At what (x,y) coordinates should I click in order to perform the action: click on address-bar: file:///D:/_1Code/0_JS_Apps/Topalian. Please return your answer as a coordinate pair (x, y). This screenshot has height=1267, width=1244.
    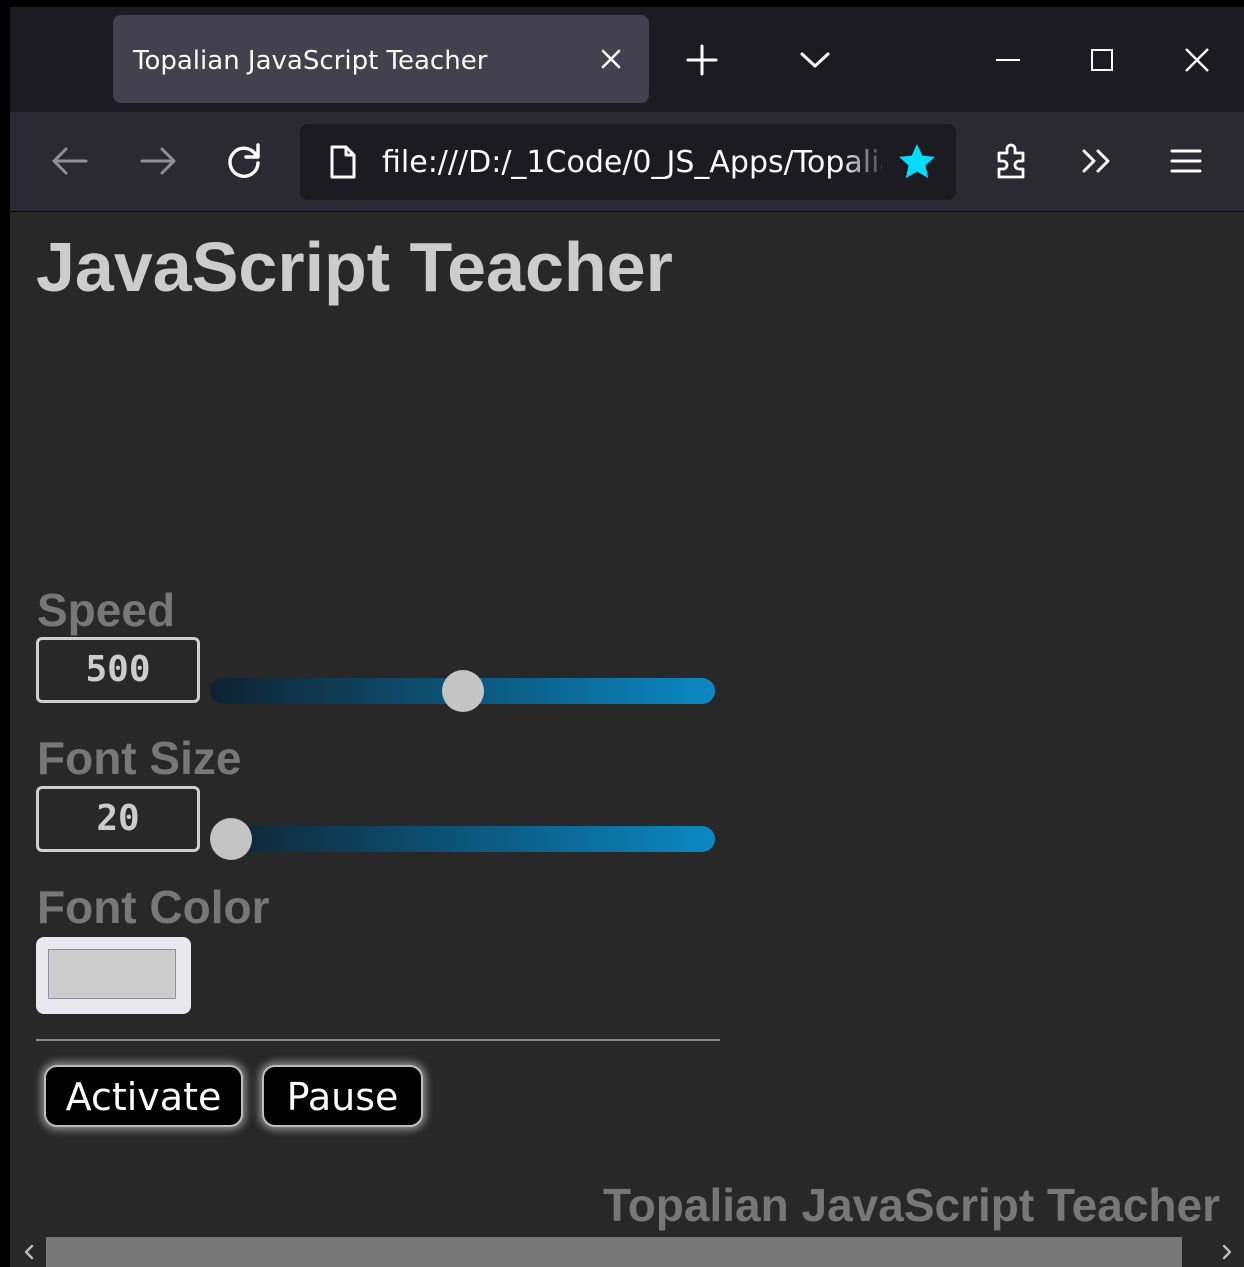
    Looking at the image, I should click on (628, 162).